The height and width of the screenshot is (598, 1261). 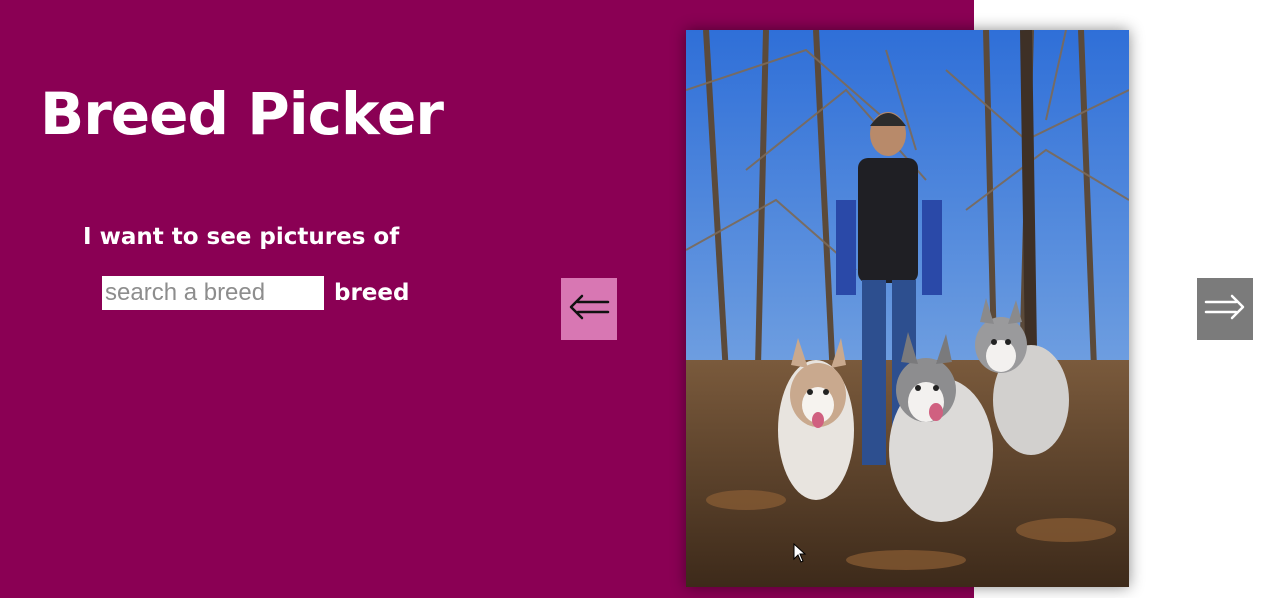 I want to click on previous-image-button, so click(x=589, y=309).